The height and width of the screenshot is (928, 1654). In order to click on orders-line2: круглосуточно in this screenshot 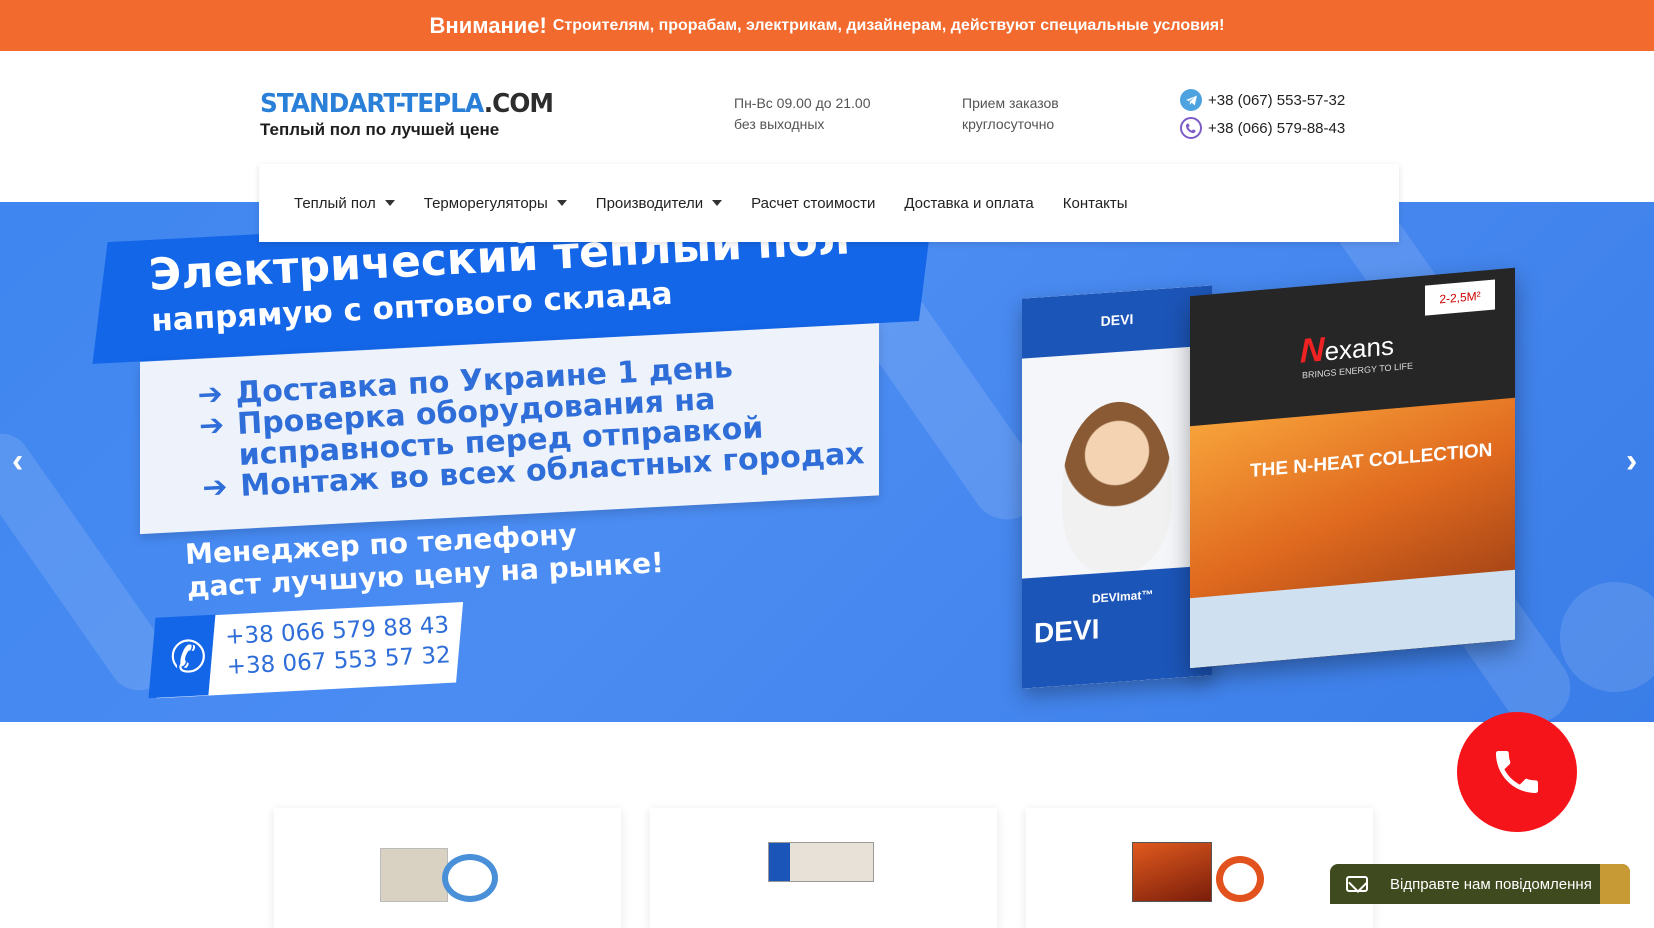, I will do `click(1008, 124)`.